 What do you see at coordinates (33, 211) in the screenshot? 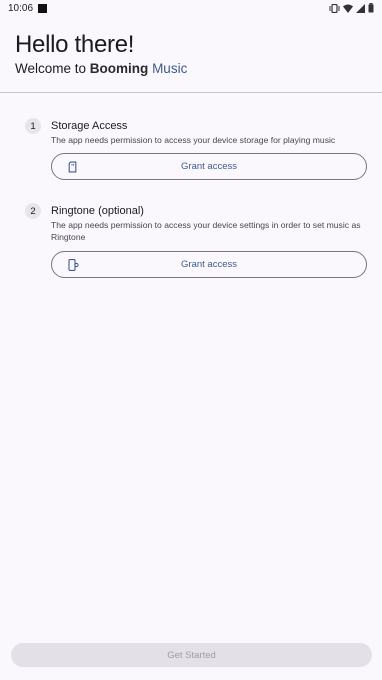
I see `step-number-2: 2` at bounding box center [33, 211].